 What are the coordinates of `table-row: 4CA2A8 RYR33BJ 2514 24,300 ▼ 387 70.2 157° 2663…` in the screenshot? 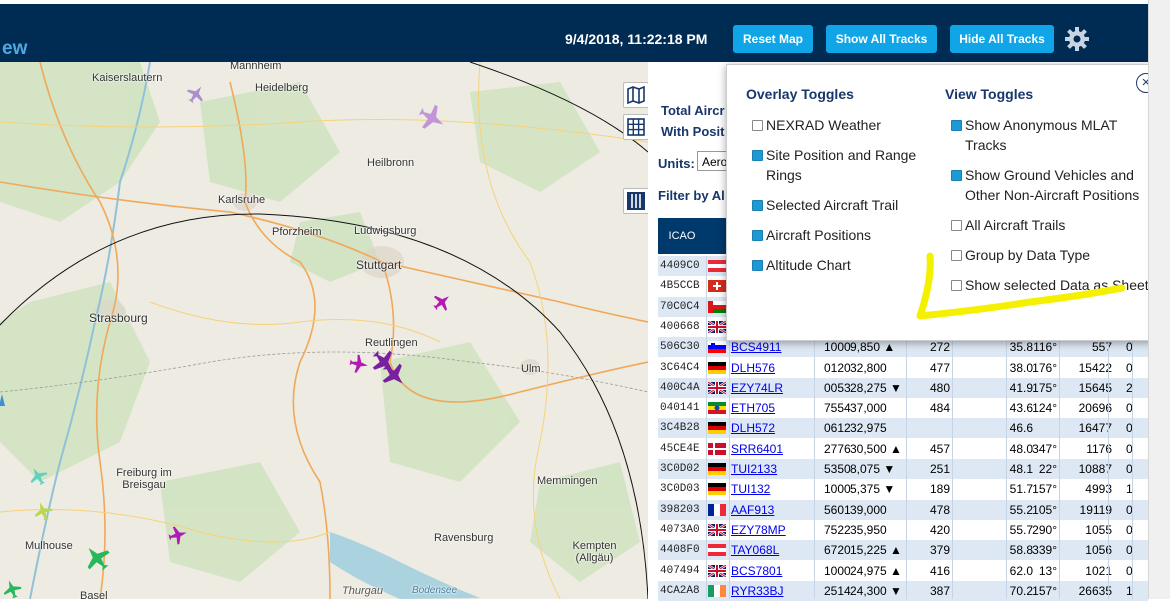 It's located at (903, 590).